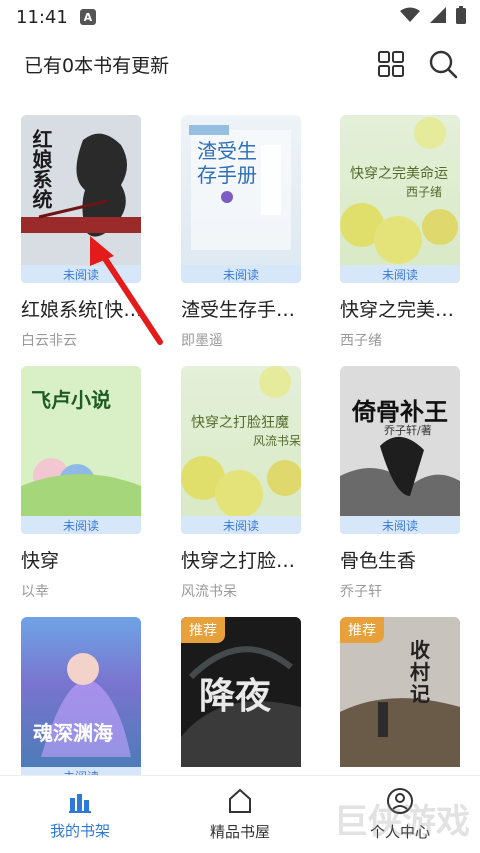  What do you see at coordinates (240, 423) in the screenshot?
I see `cover-title-text: 快穿之打脸狂魔` at bounding box center [240, 423].